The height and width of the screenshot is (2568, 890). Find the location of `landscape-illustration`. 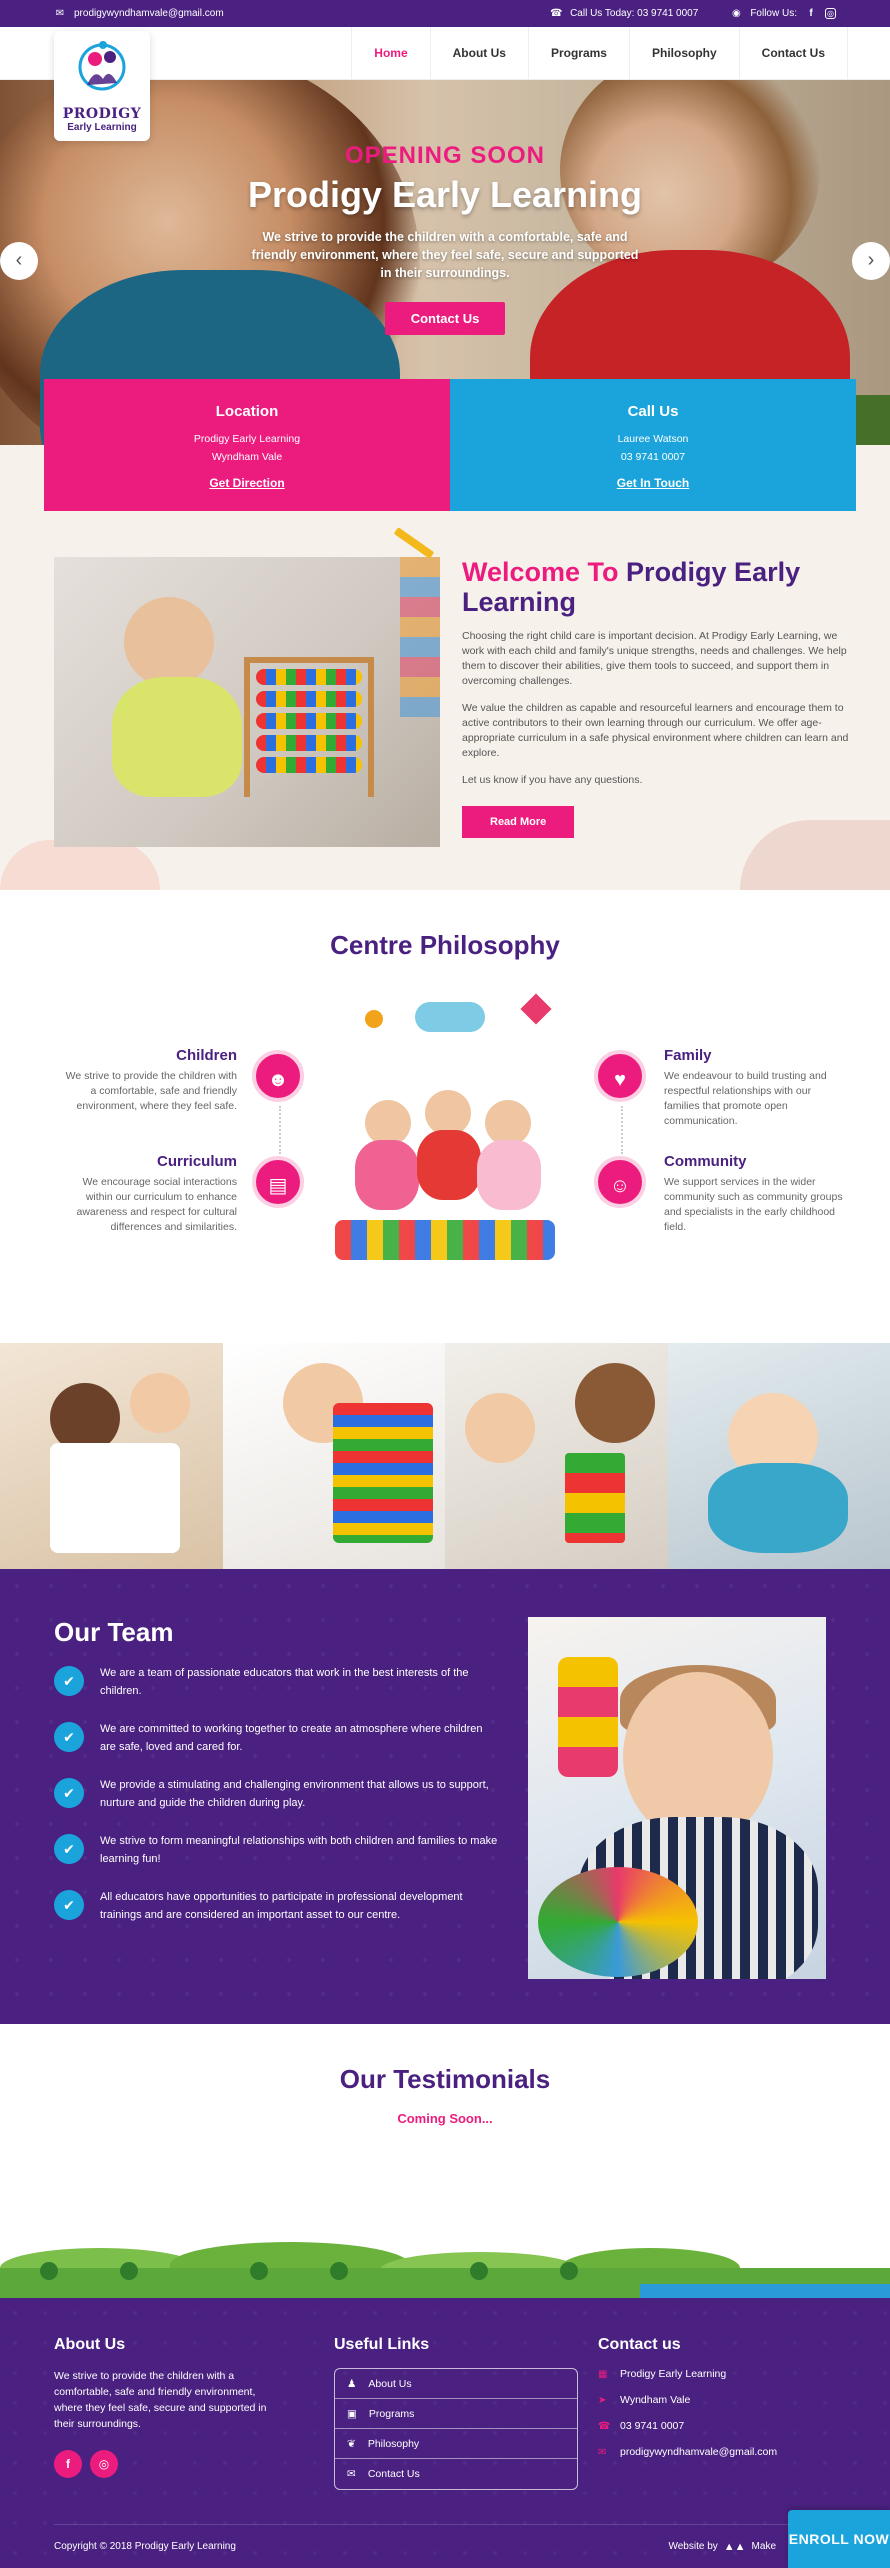

landscape-illustration is located at coordinates (445, 2269).